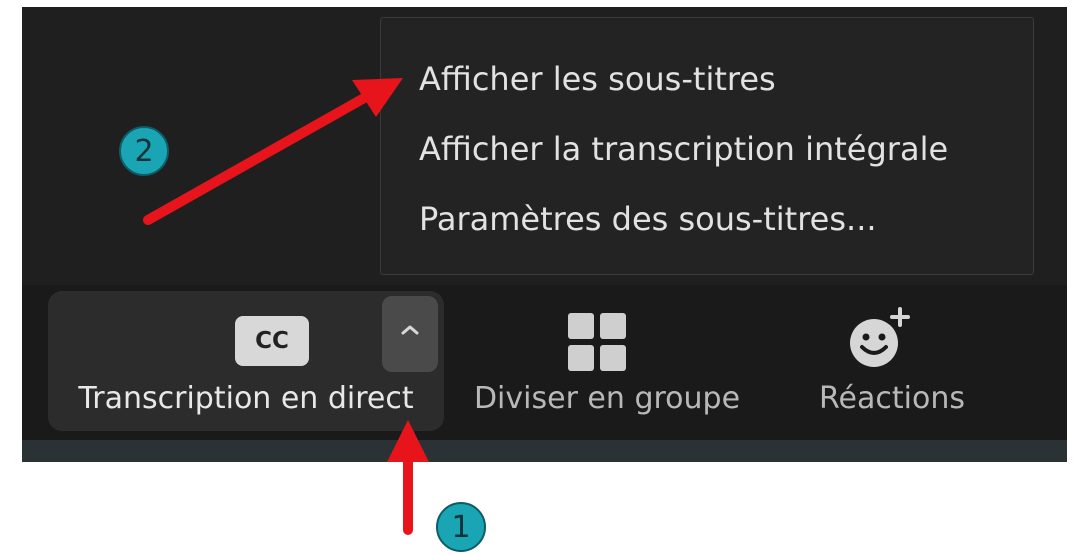 The width and height of the screenshot is (1084, 555). Describe the element at coordinates (461, 527) in the screenshot. I see `step-1-badge: 1` at that location.